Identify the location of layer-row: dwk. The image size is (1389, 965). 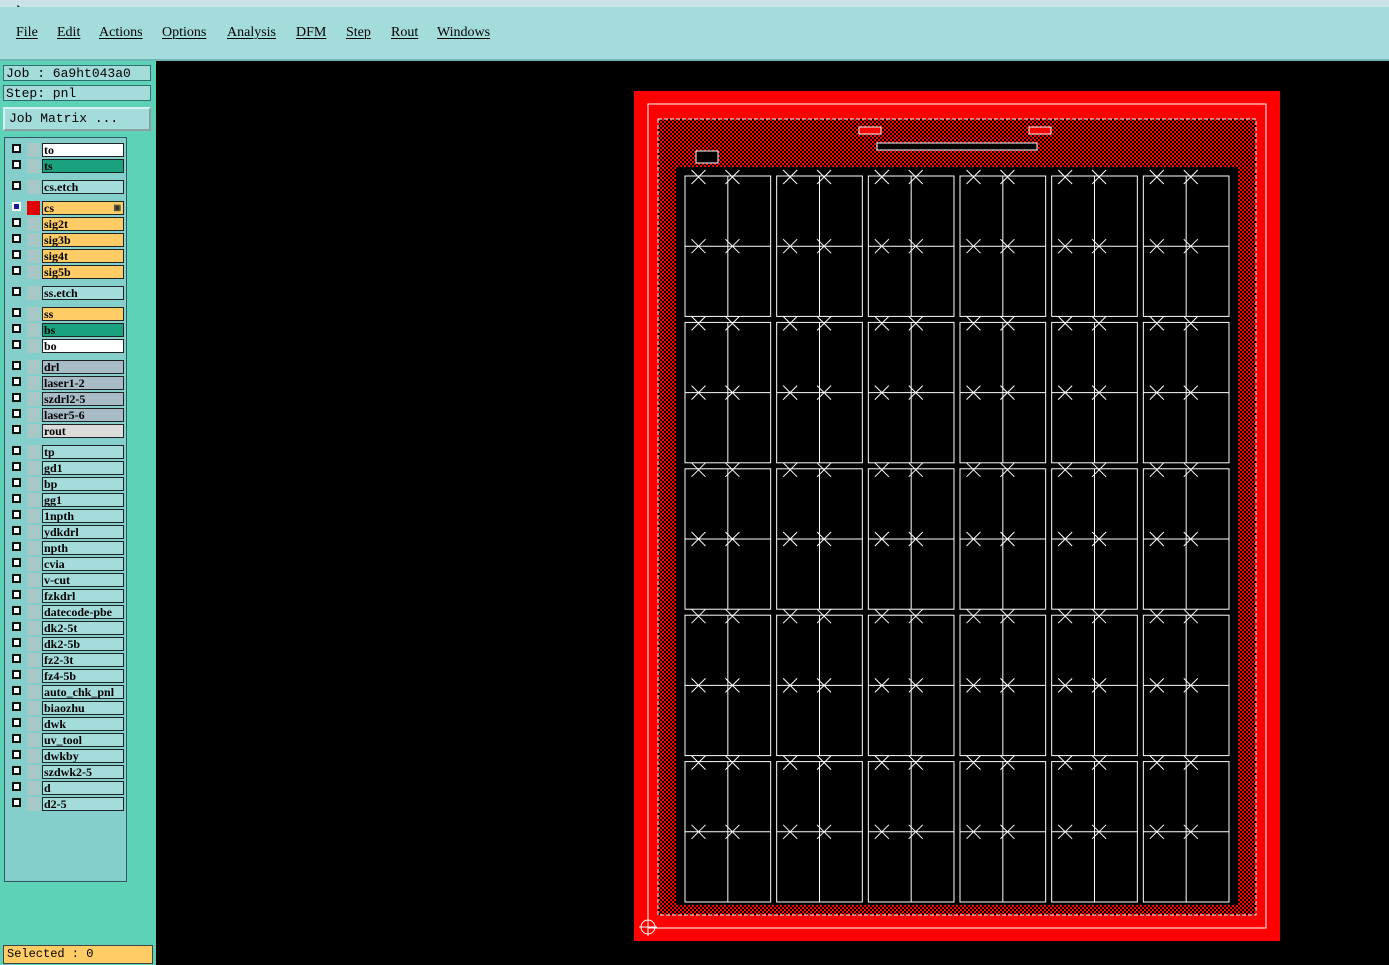
(66, 724).